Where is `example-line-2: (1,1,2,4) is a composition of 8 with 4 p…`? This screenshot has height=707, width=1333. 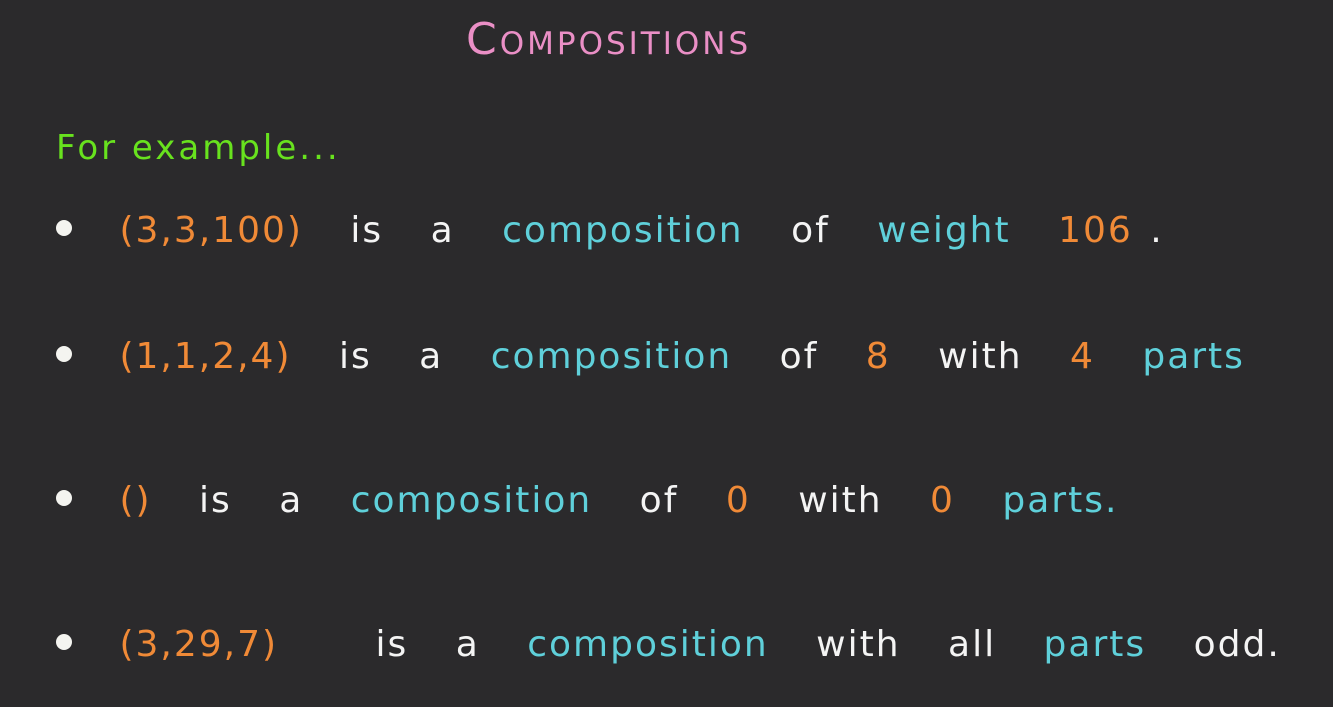 example-line-2: (1,1,2,4) is a composition of 8 with 4 p… is located at coordinates (650, 356).